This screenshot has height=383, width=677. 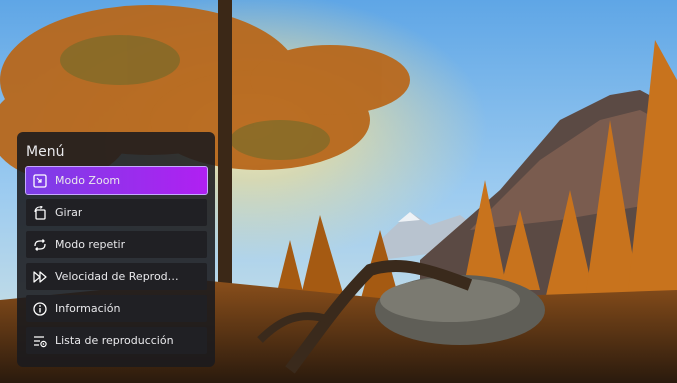 I want to click on menu-title: Menú, so click(x=45, y=152).